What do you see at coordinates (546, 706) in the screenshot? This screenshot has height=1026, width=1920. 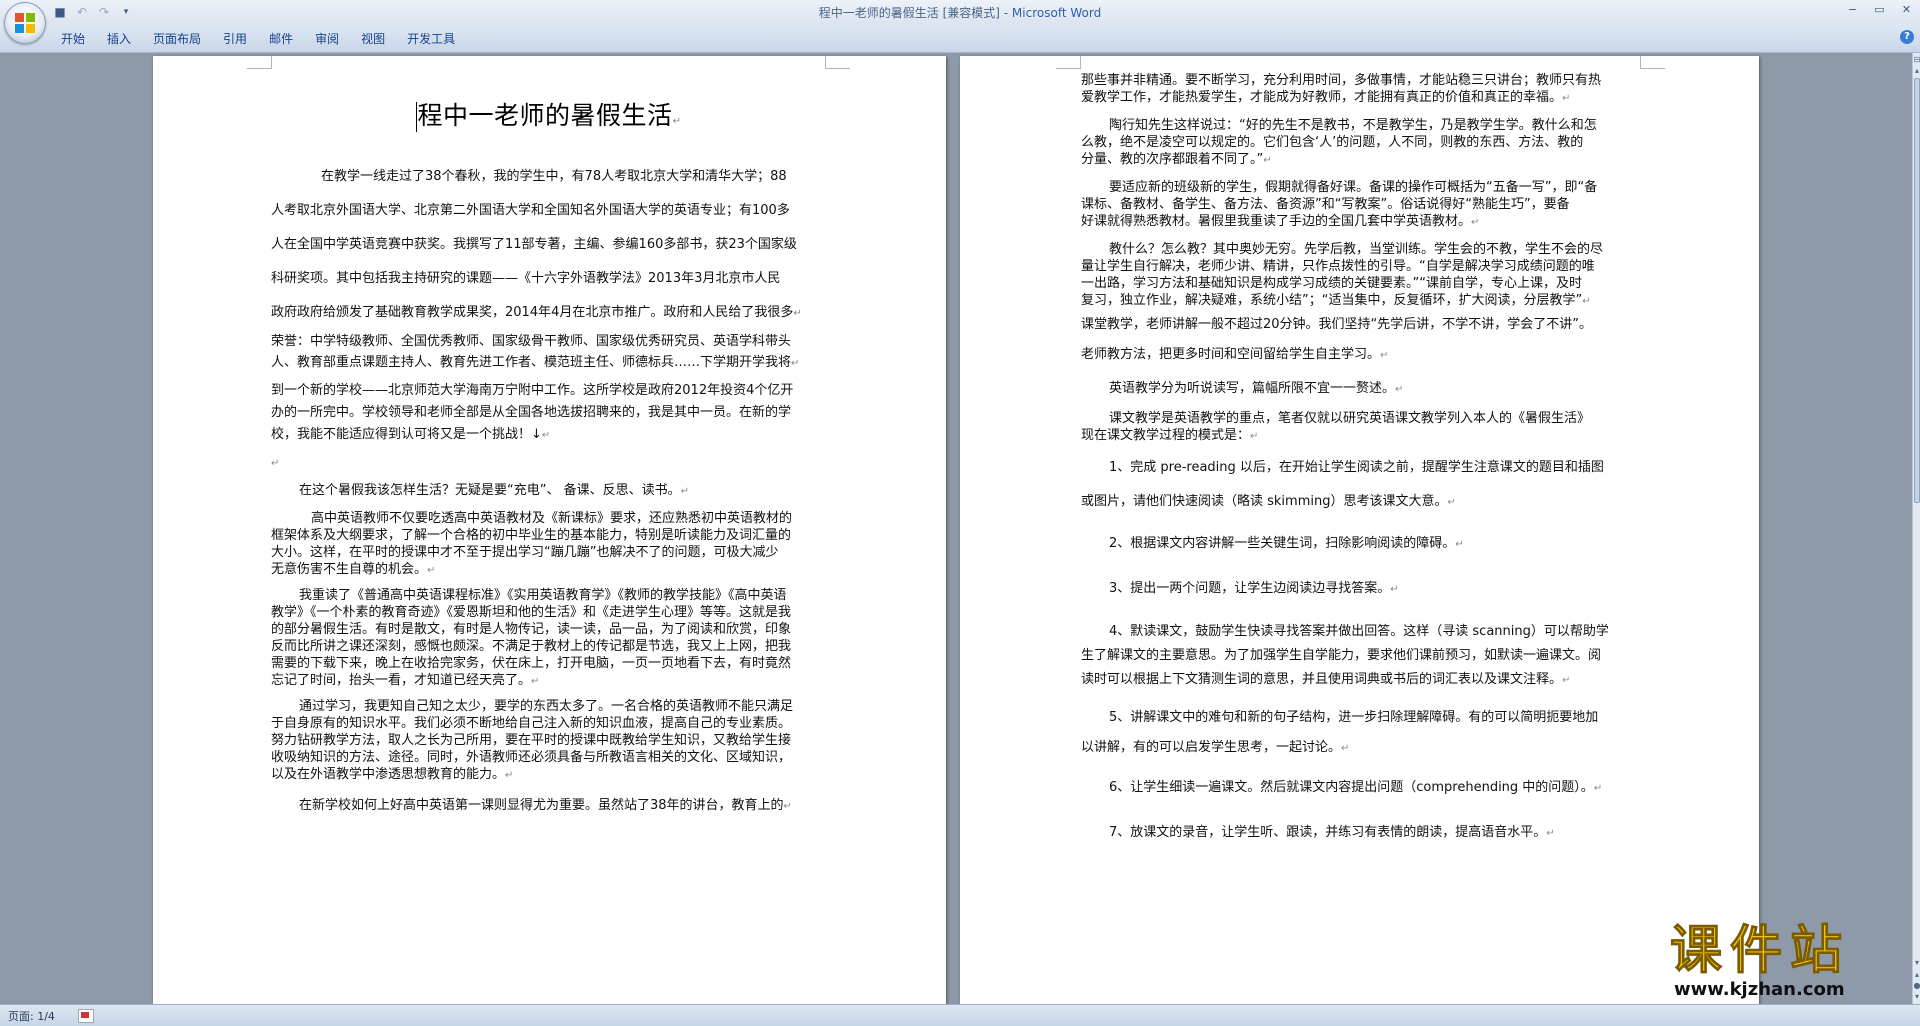 I see `text-line: 通过学习，我更知自己知之太少，要学的东西太多了。一名合格的英语教师不能只满足` at bounding box center [546, 706].